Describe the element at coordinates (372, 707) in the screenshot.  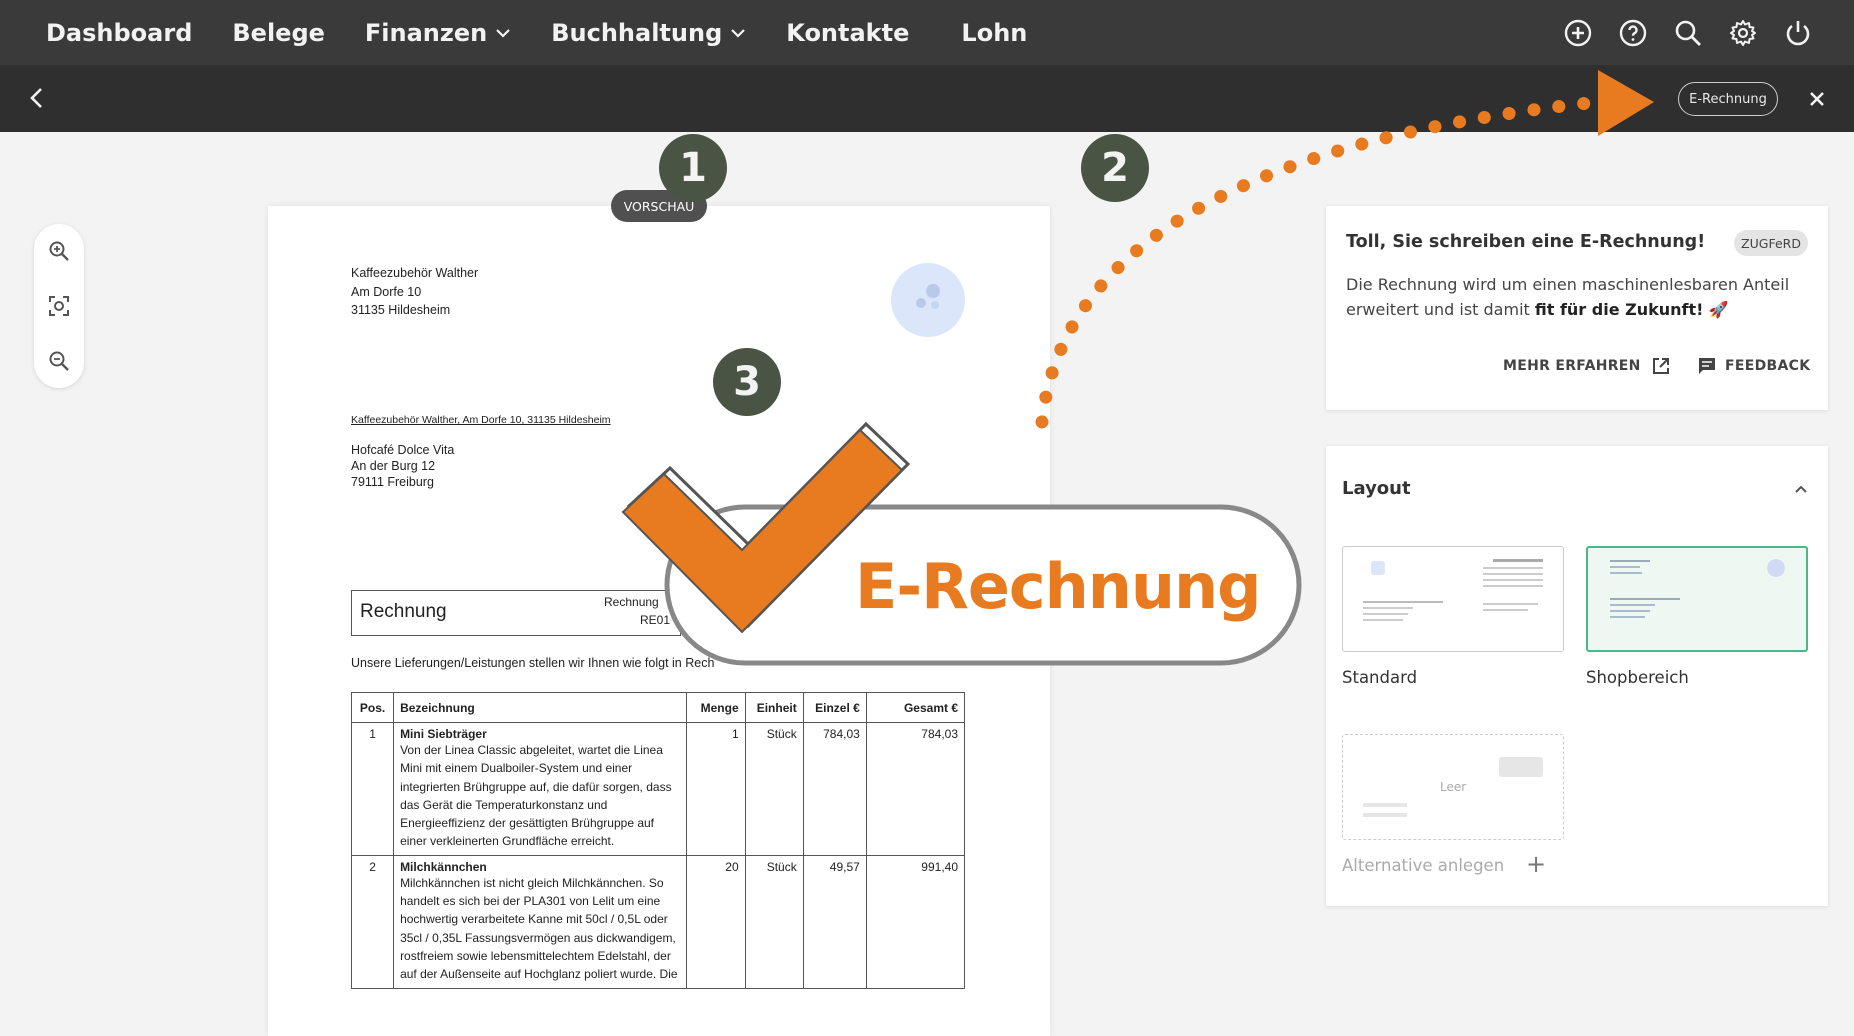
I see `column-header: Pos.` at that location.